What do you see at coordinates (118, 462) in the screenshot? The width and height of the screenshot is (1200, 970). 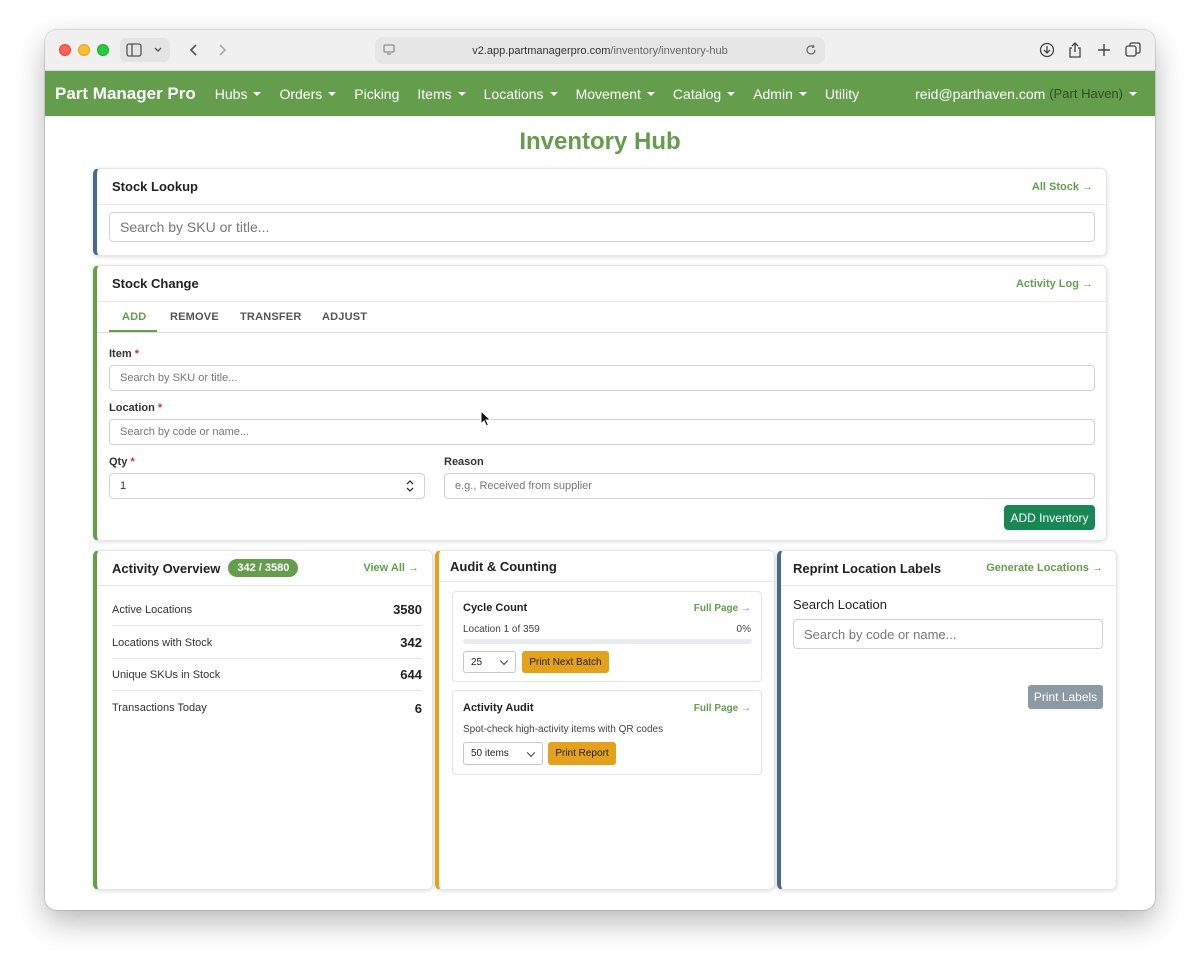 I see `qty-label-text: Qty` at bounding box center [118, 462].